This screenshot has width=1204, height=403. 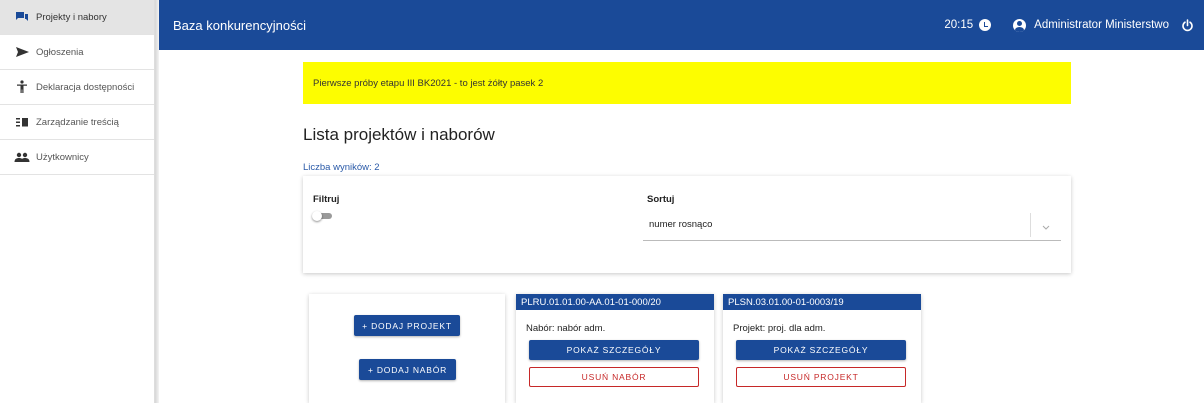 I want to click on sidebar-item-users: Użytkownicy, so click(x=77, y=157).